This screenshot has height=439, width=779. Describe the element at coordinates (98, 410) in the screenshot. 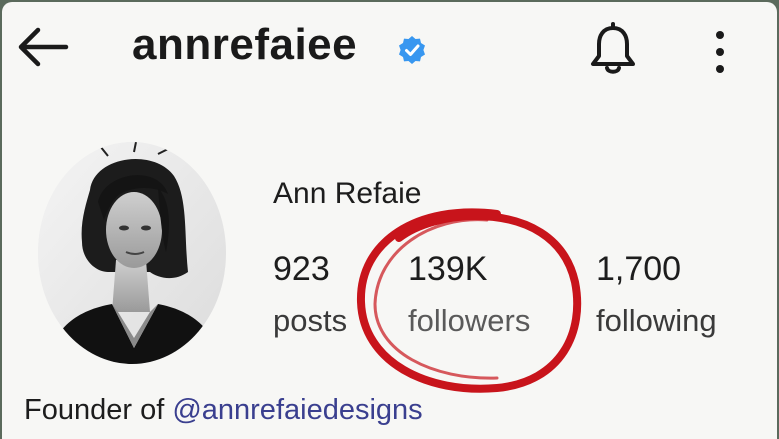

I see `bio-text: Founder of` at that location.